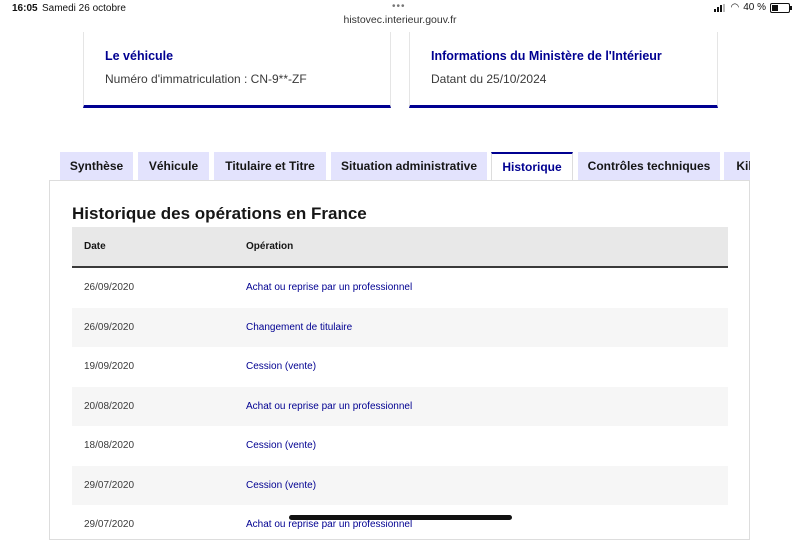  I want to click on tab-synthese: Synthèse, so click(96, 166).